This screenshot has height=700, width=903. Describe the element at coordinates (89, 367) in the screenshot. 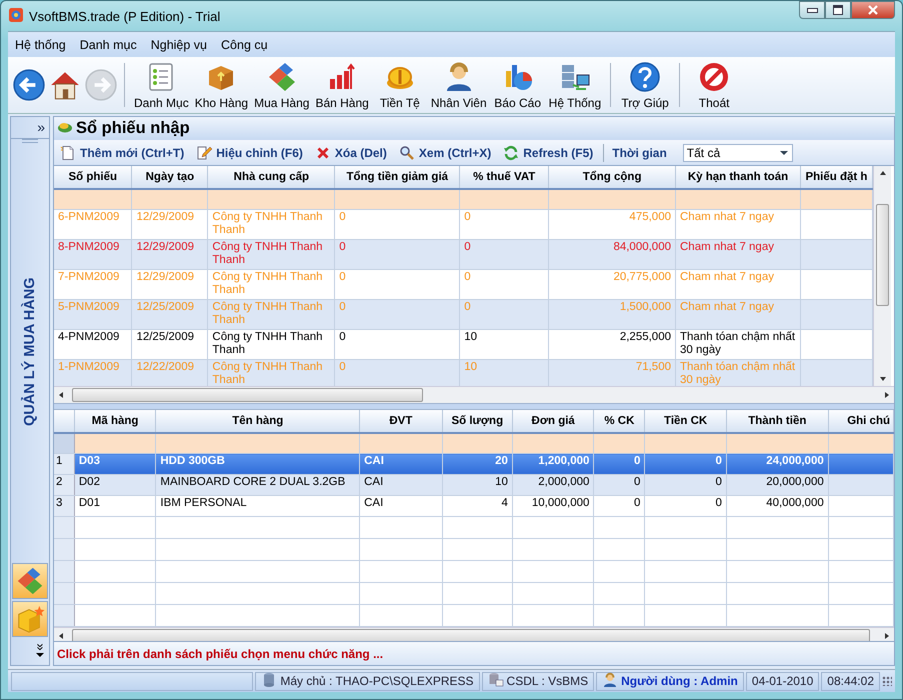

I see `table-cell: 1-PNM2009` at that location.